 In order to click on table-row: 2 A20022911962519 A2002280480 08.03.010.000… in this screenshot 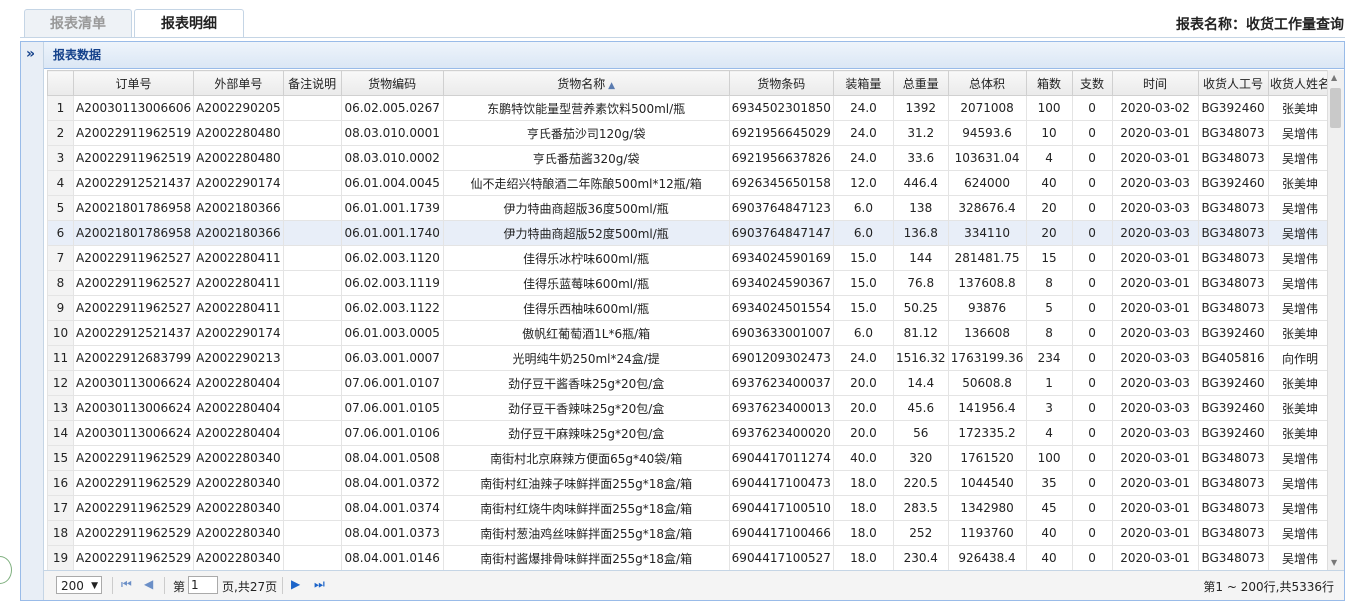, I will do `click(690, 133)`.